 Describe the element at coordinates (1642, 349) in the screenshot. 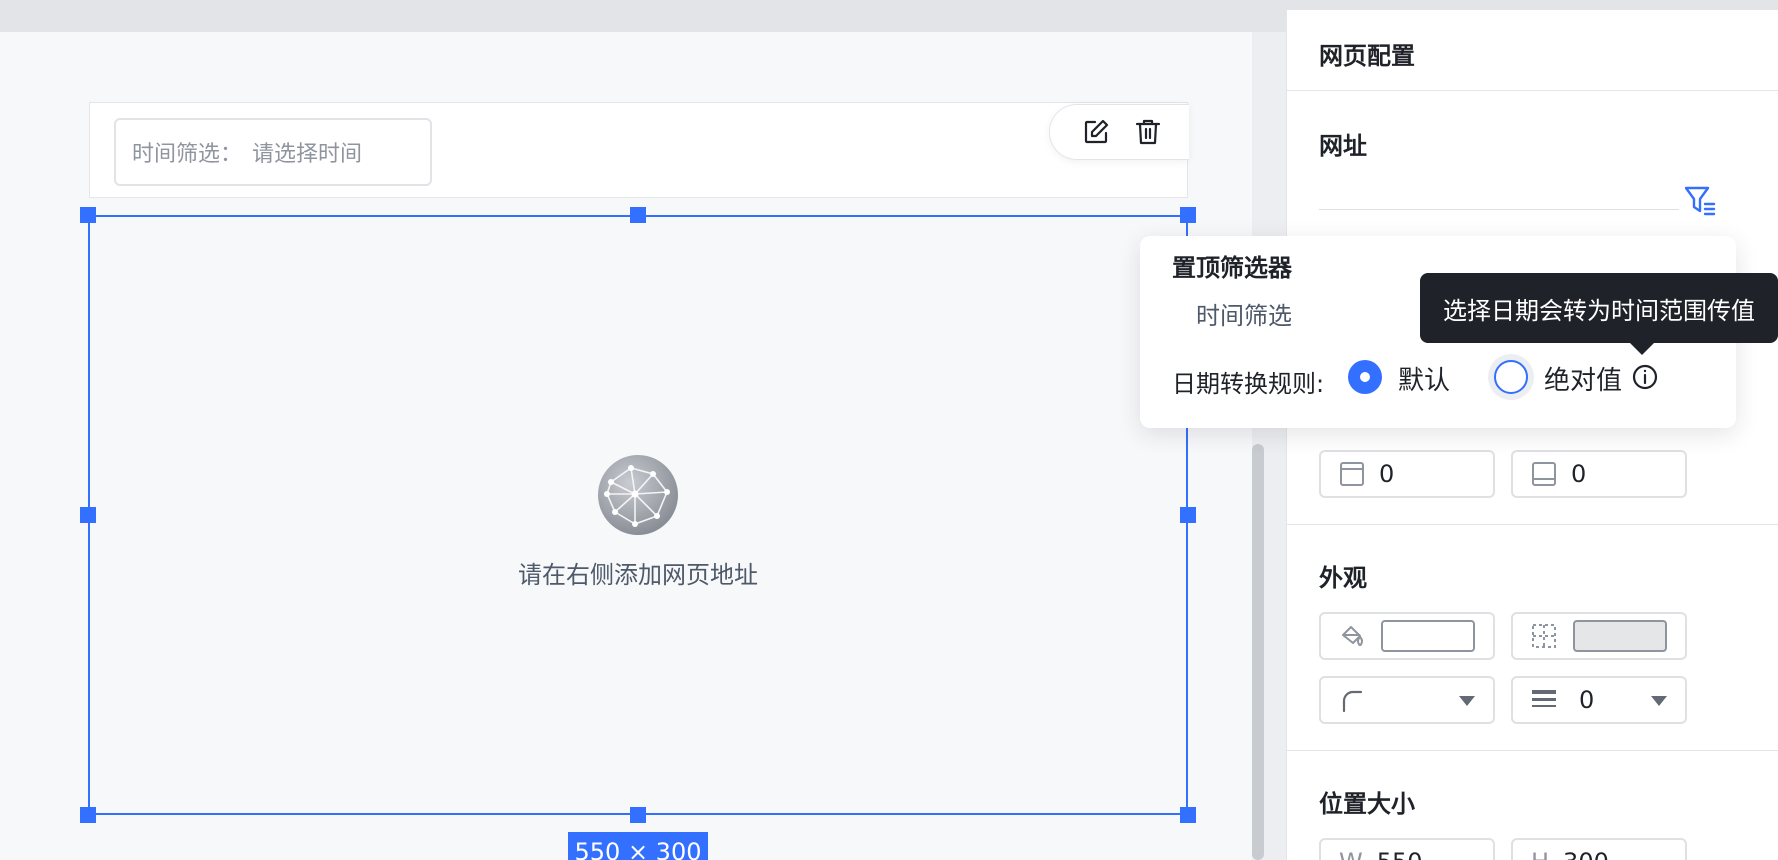

I see `tooltip-arrow` at that location.